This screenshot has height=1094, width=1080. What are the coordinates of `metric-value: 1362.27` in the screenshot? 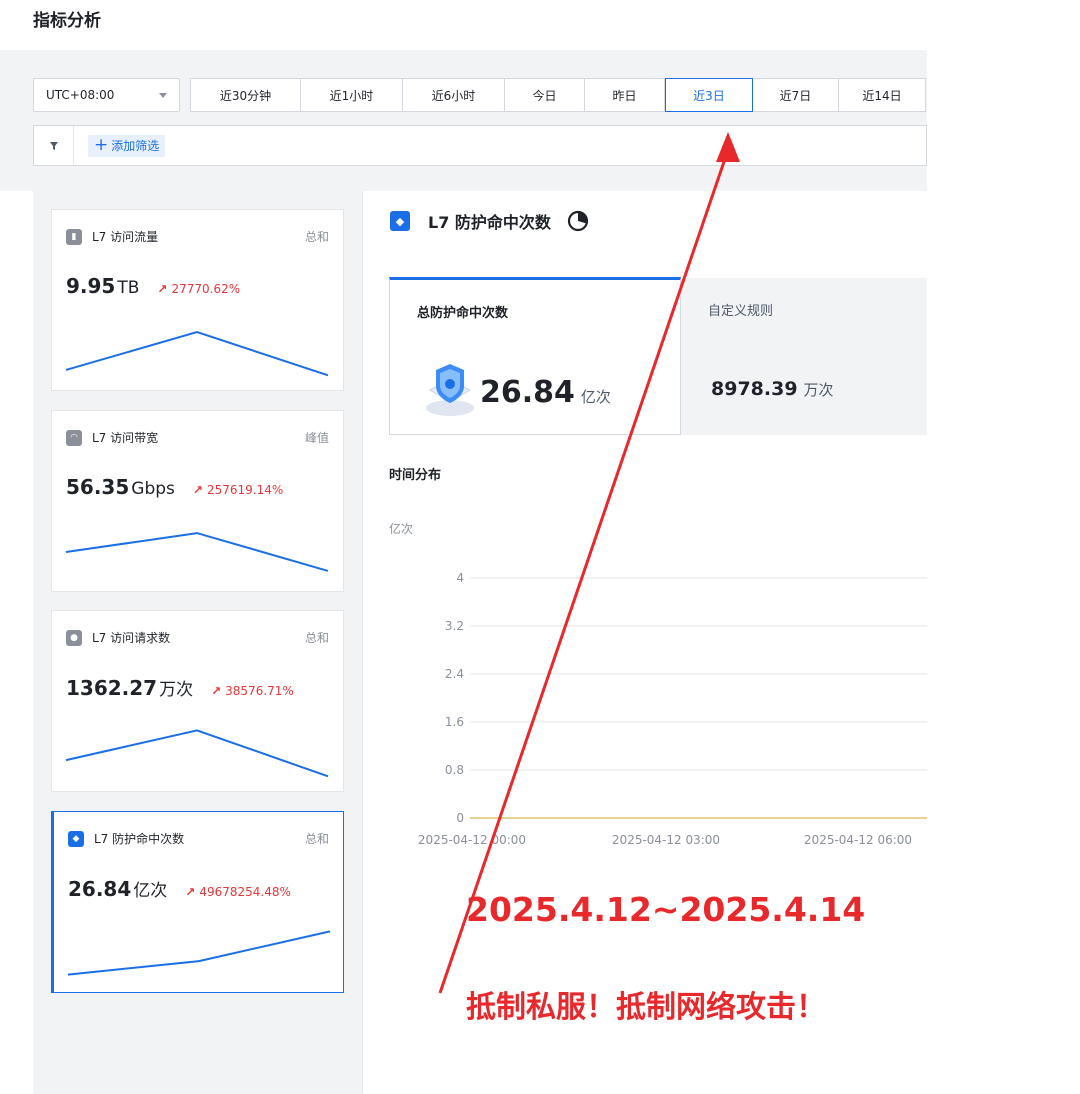 It's located at (112, 688).